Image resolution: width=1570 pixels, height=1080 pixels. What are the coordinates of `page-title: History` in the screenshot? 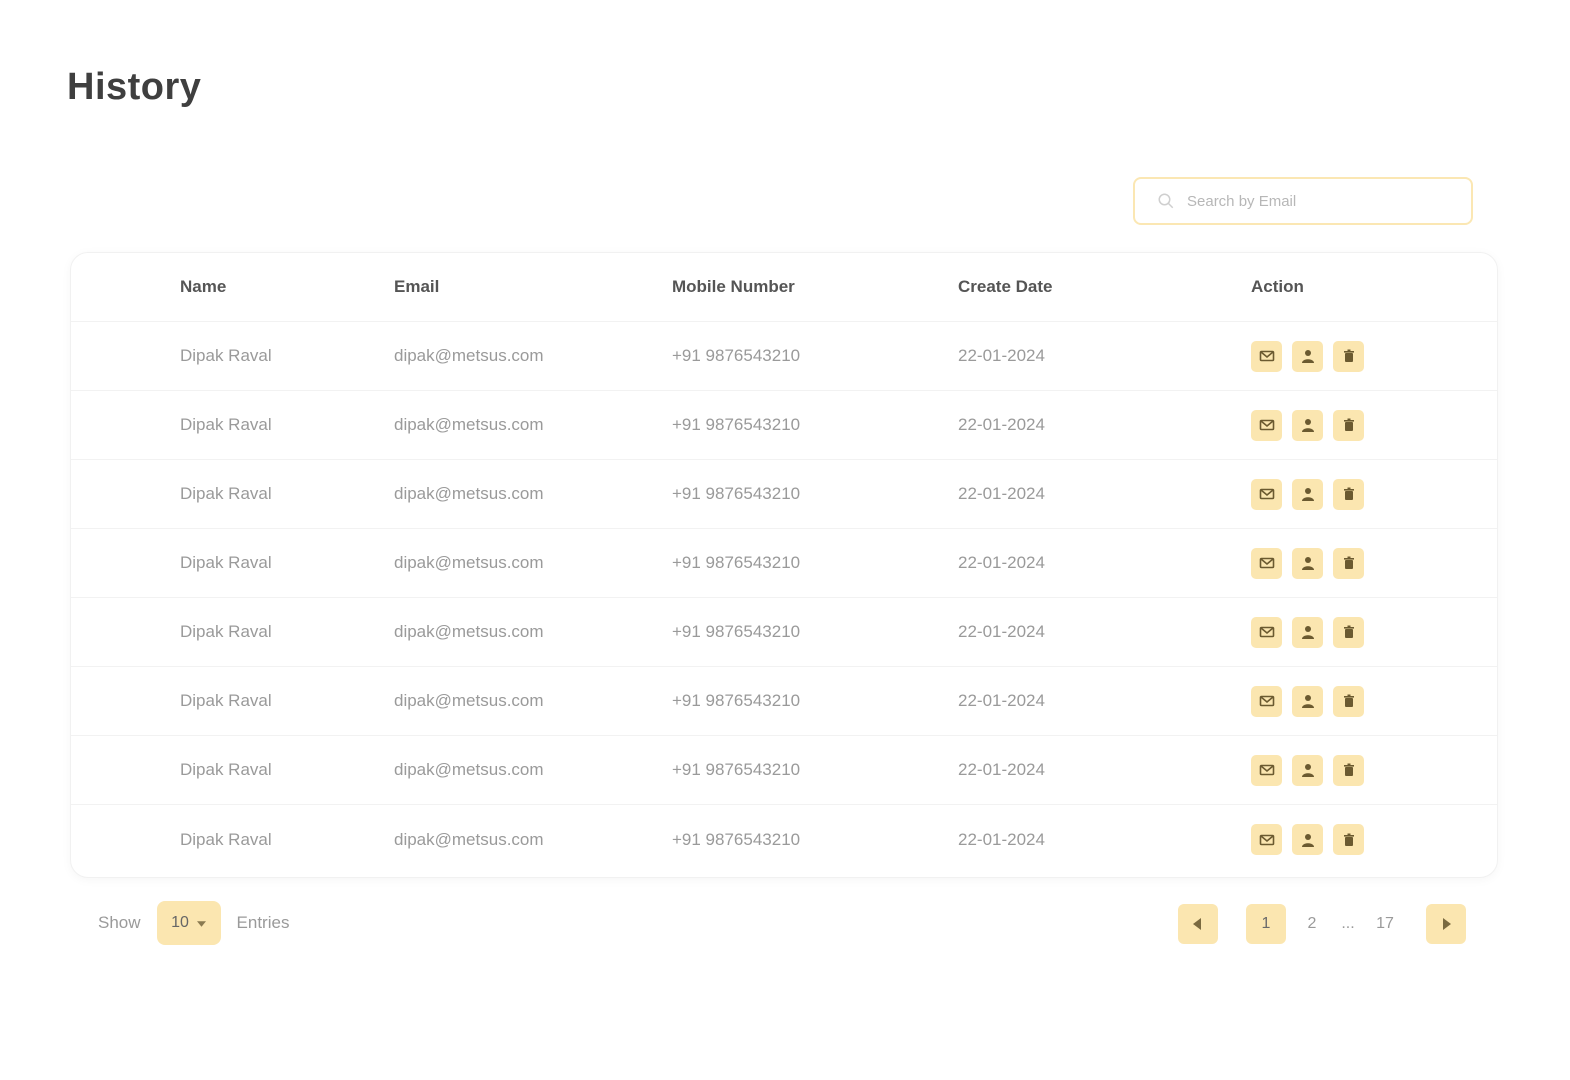 It's located at (134, 87).